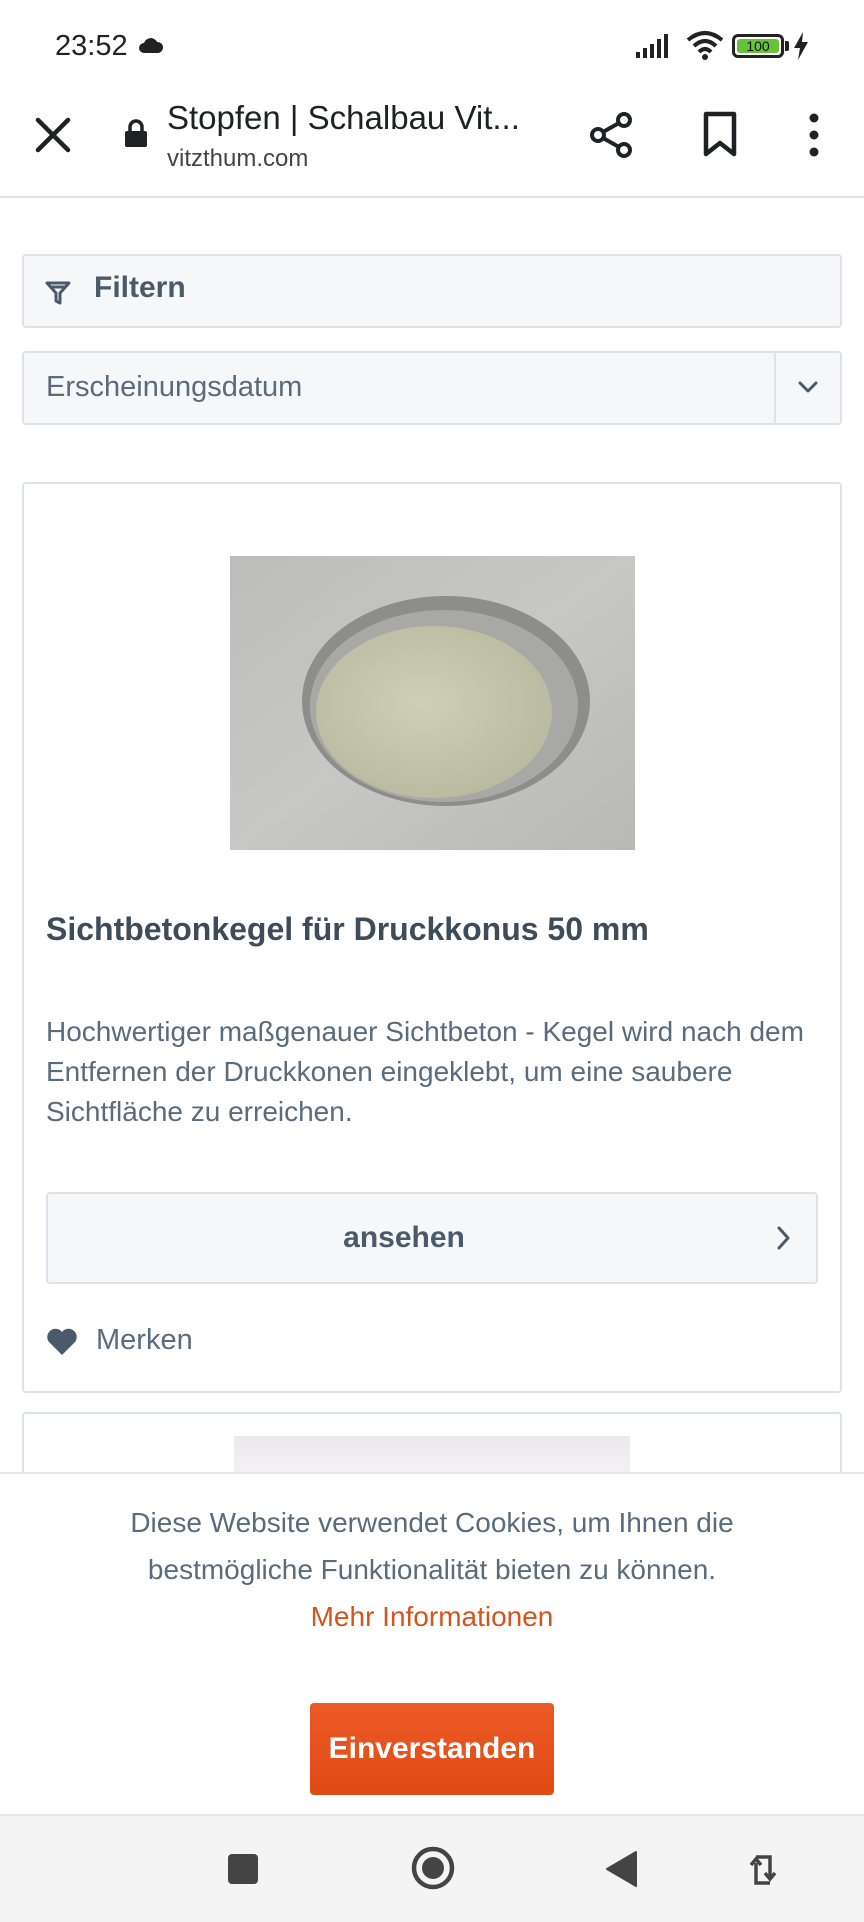  I want to click on view-product-label: ansehen, so click(404, 1237).